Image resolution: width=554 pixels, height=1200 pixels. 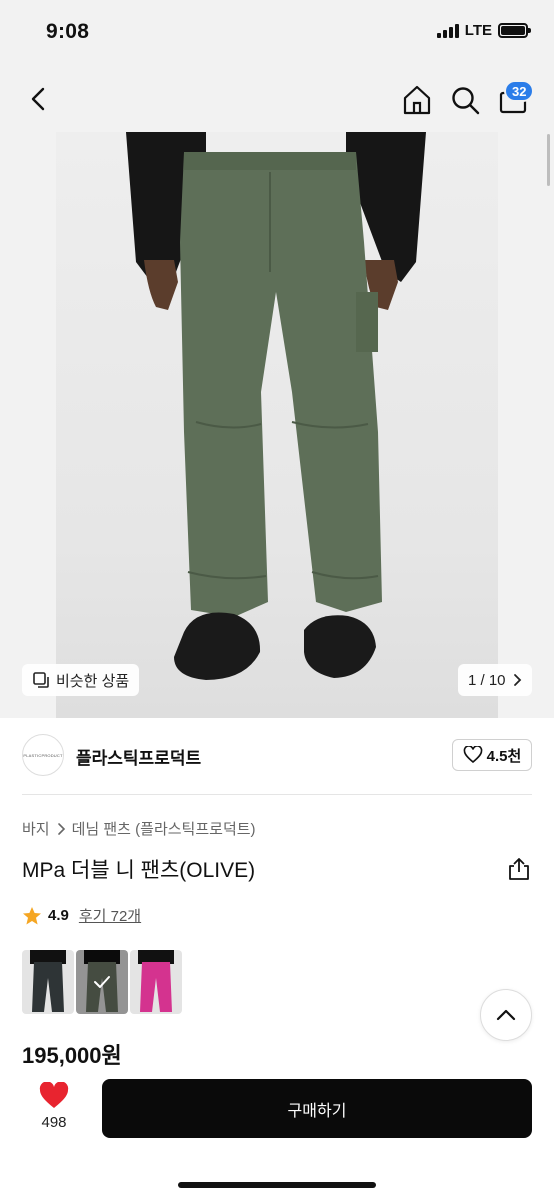 What do you see at coordinates (487, 680) in the screenshot?
I see `pager-text: 1 / 10` at bounding box center [487, 680].